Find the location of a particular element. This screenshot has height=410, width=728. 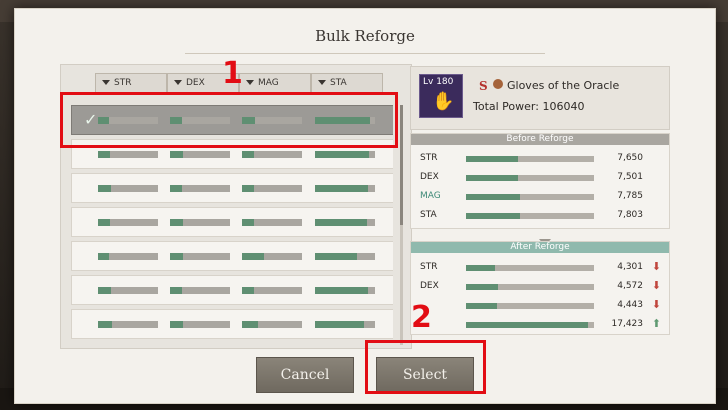

item-level: Lv 180 is located at coordinates (438, 82).